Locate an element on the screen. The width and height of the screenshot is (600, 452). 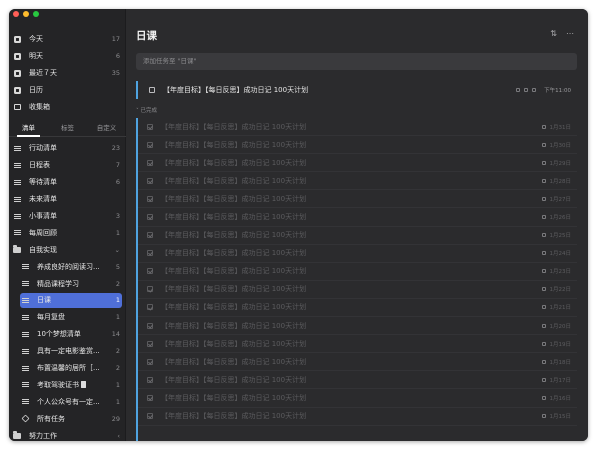
sidebar-item-daily-lesson: 日课 1 is located at coordinates (67, 300).